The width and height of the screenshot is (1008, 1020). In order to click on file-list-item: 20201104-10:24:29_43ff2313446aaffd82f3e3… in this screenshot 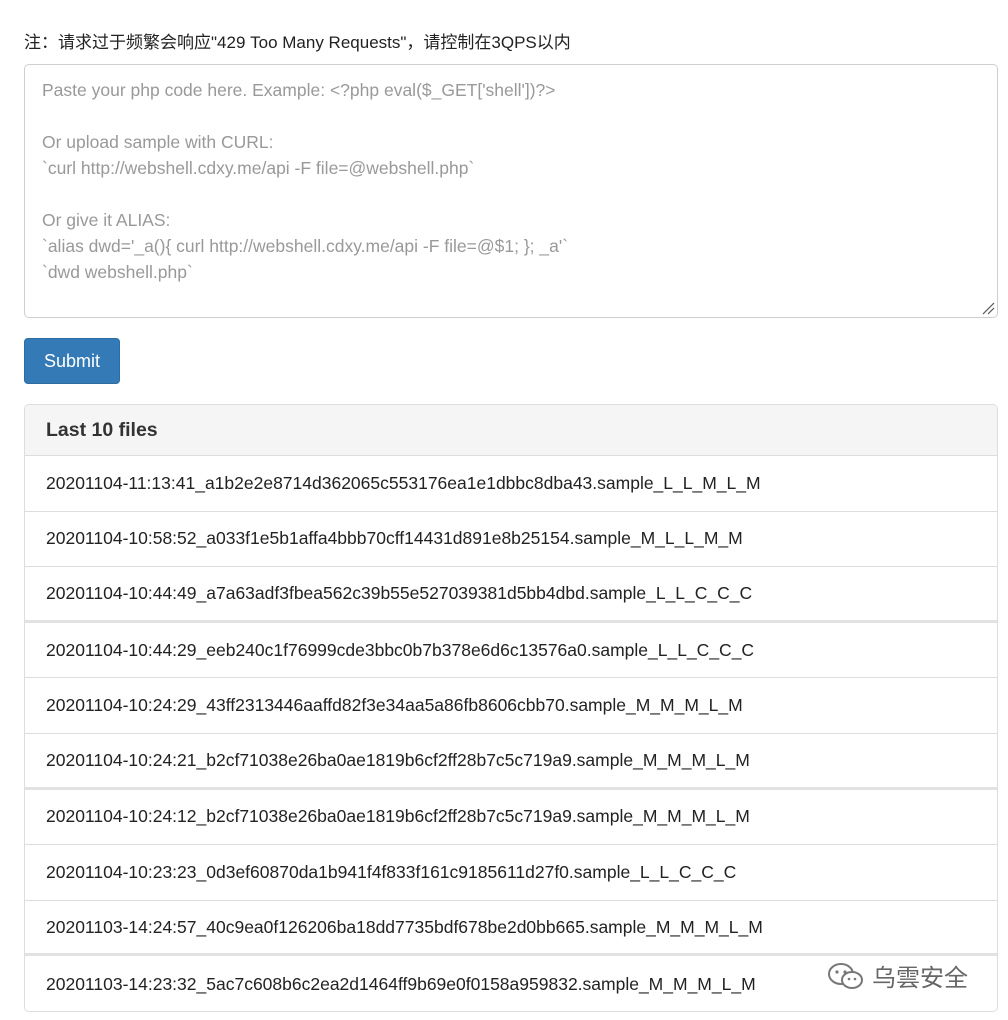, I will do `click(511, 706)`.